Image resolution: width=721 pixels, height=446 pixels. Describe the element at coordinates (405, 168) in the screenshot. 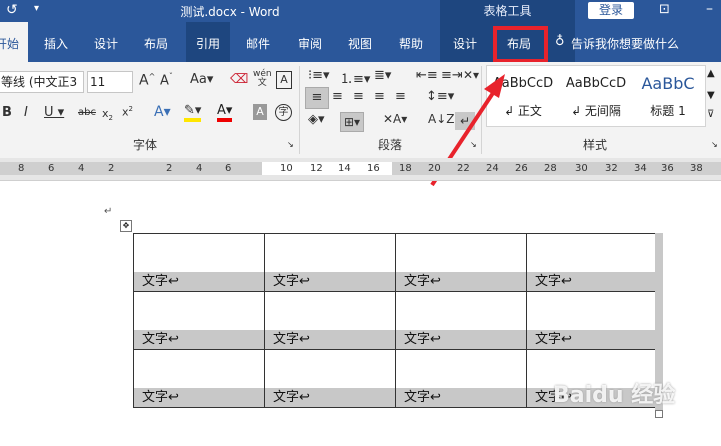

I see `ruler-label: 18` at that location.